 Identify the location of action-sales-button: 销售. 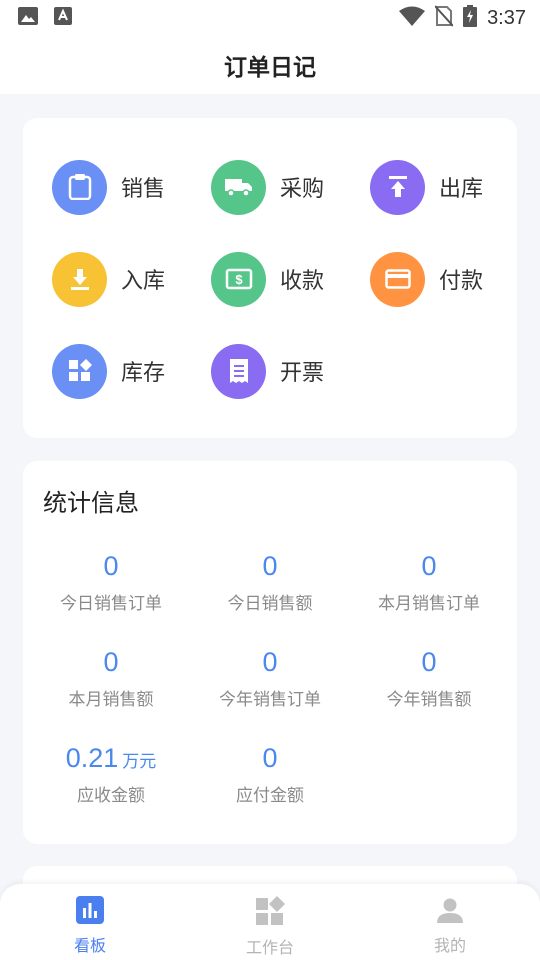
(127, 187).